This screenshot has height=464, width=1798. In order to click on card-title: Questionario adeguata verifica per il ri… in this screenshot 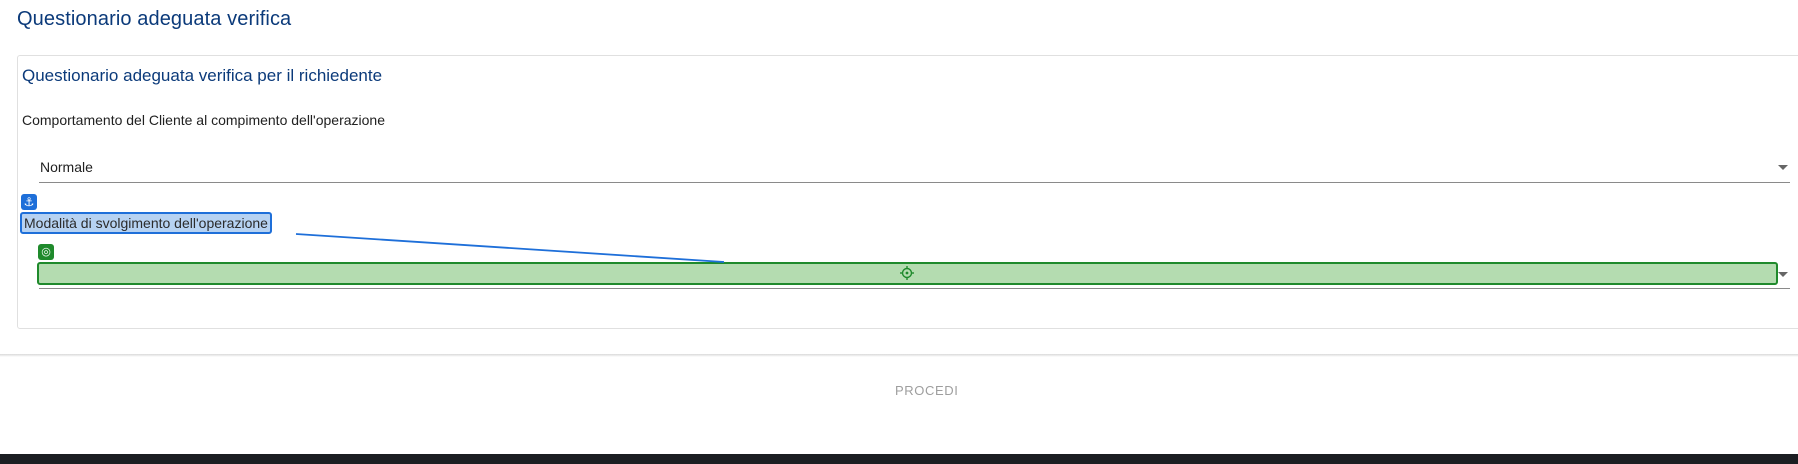, I will do `click(202, 75)`.